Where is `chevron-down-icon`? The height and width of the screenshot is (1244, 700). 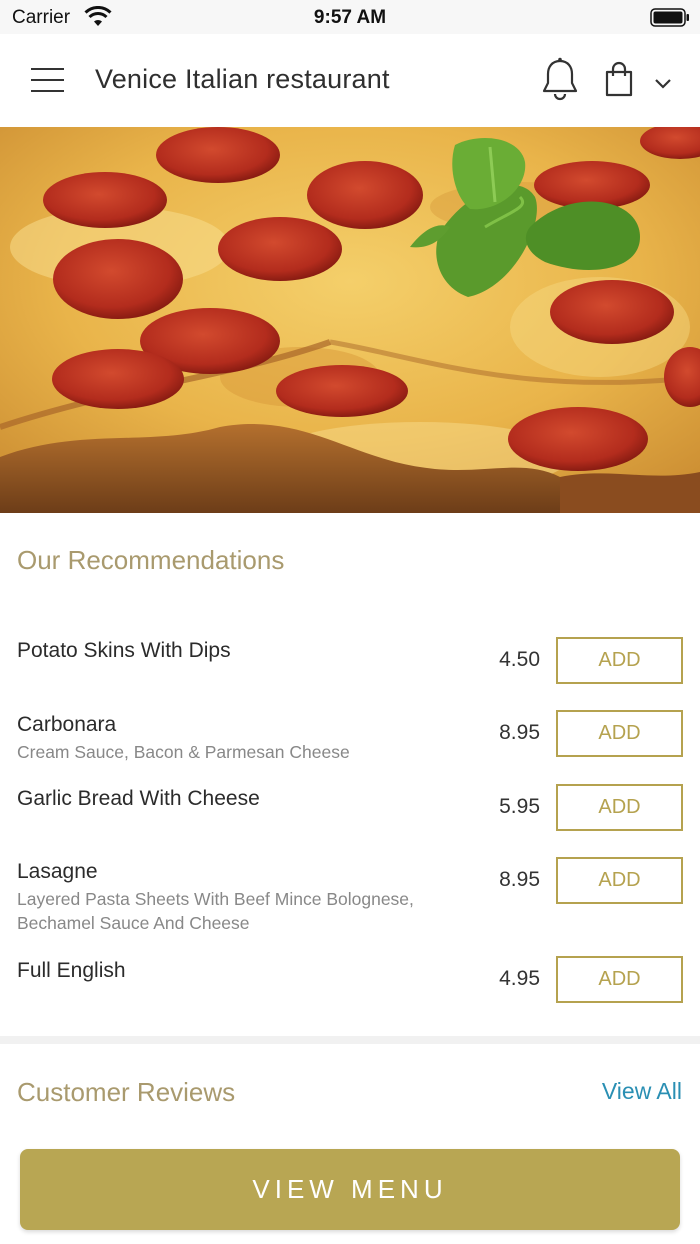 chevron-down-icon is located at coordinates (663, 83).